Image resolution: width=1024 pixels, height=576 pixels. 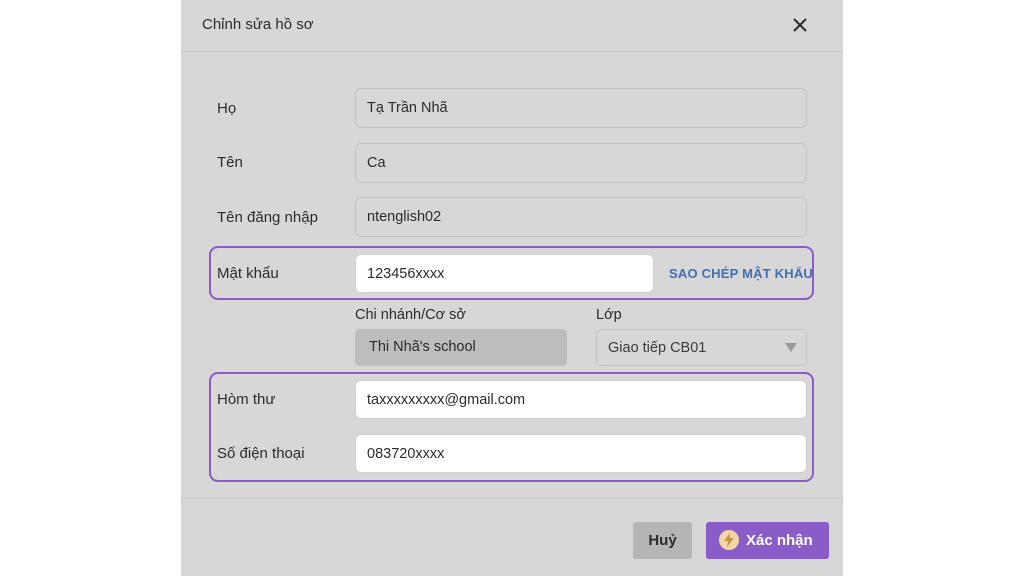 I want to click on phone-label: Số điện thoại, so click(x=261, y=453).